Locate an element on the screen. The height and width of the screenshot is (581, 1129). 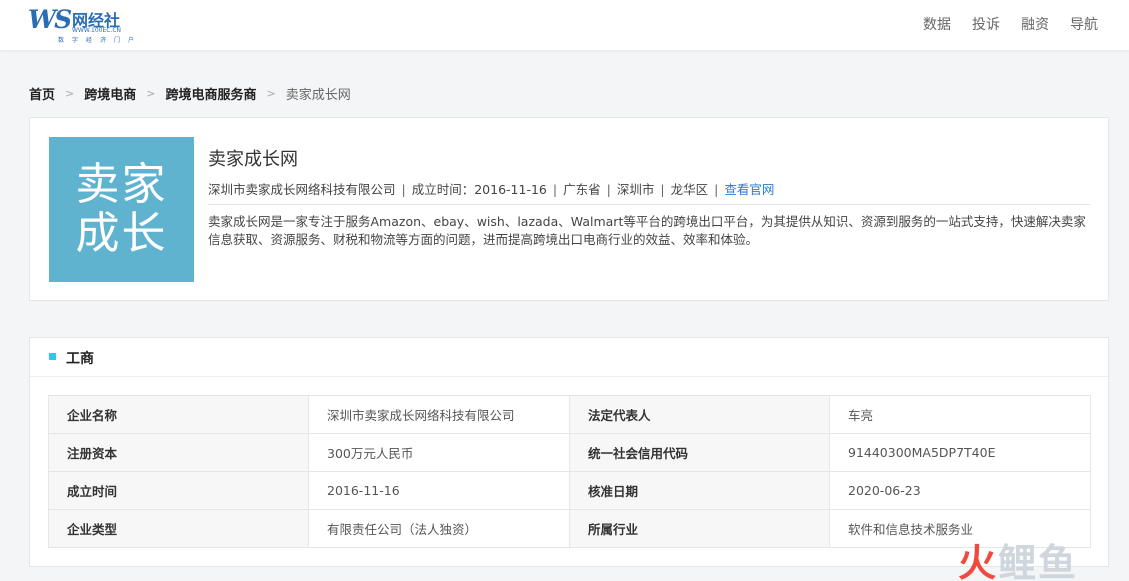
top-navbar: WS 网经社 WWW.100EC.CN 数字经济门户 数据 投诉 融资 导航 is located at coordinates (564, 25).